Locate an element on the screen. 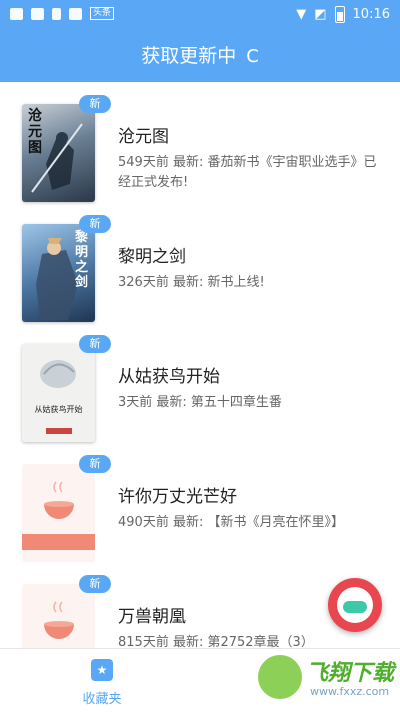 This screenshot has height=712, width=400. battery-icon is located at coordinates (339, 14).